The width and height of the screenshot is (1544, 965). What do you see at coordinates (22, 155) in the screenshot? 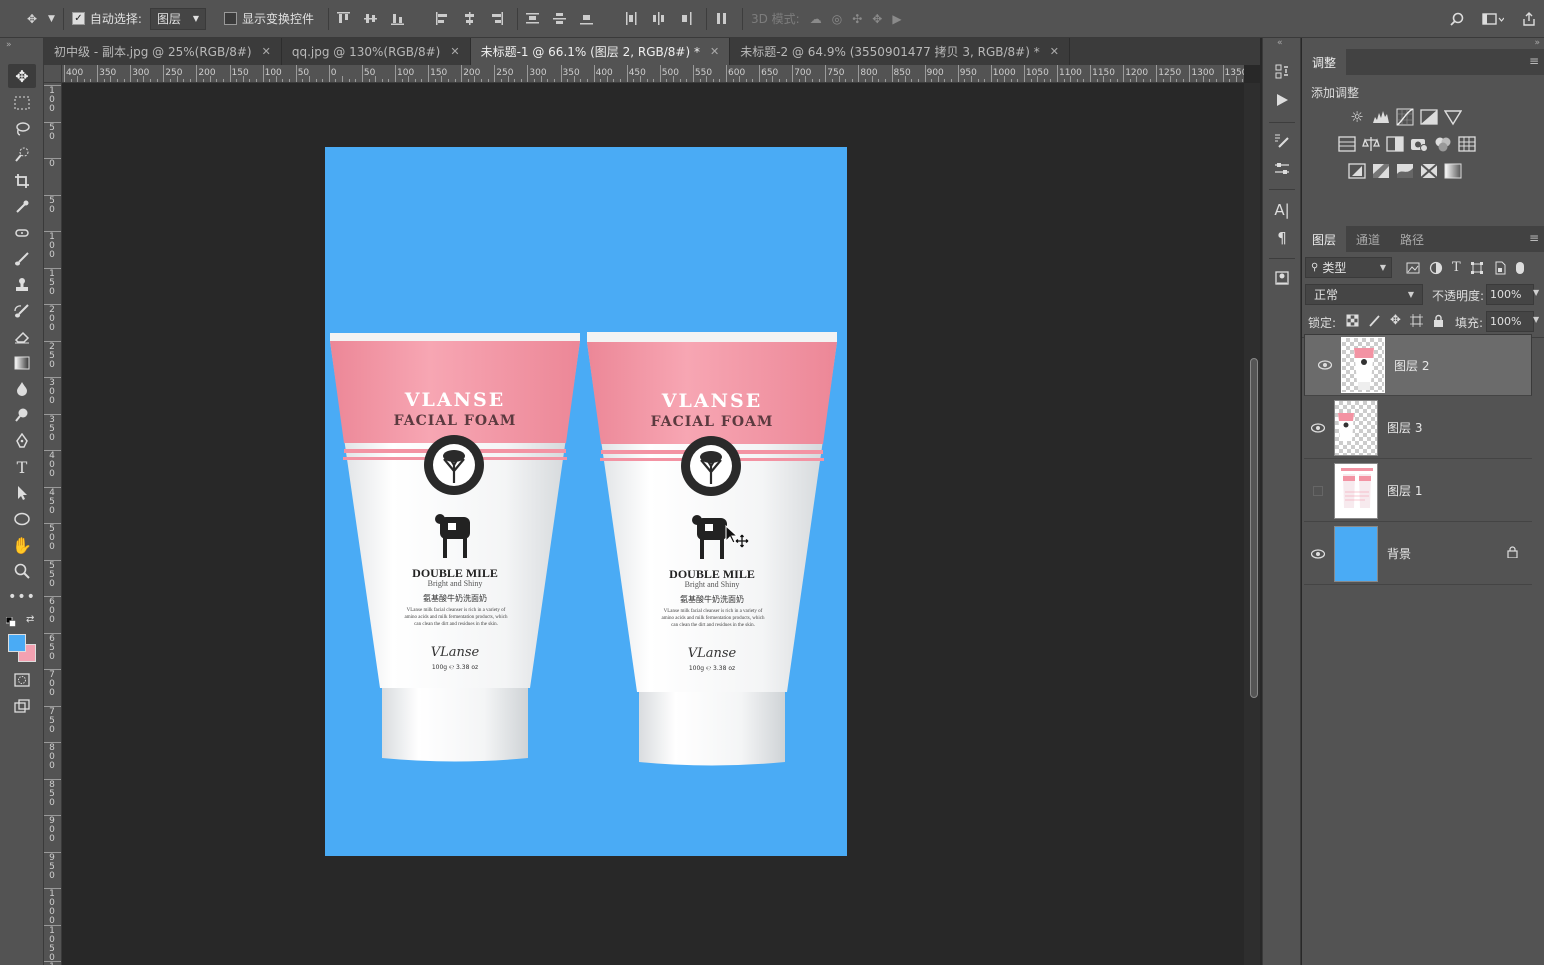
I see `quick-select-tool` at bounding box center [22, 155].